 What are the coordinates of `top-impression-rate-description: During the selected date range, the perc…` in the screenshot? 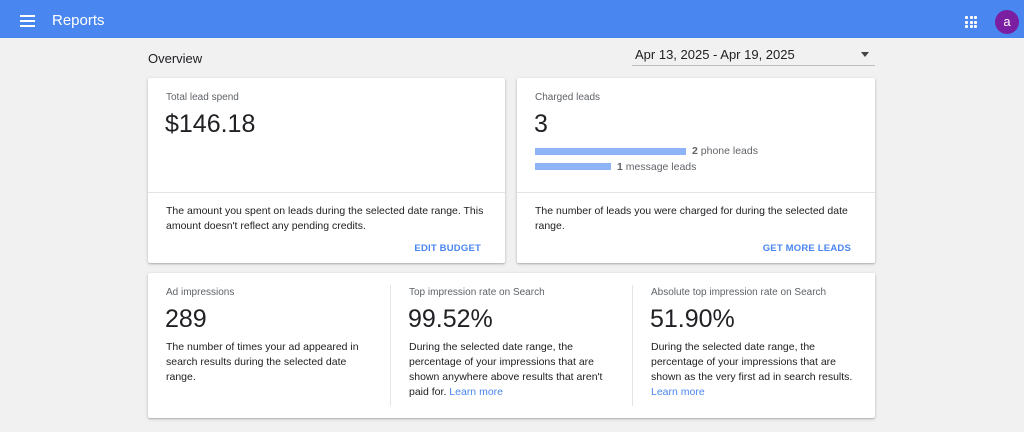 It's located at (514, 370).